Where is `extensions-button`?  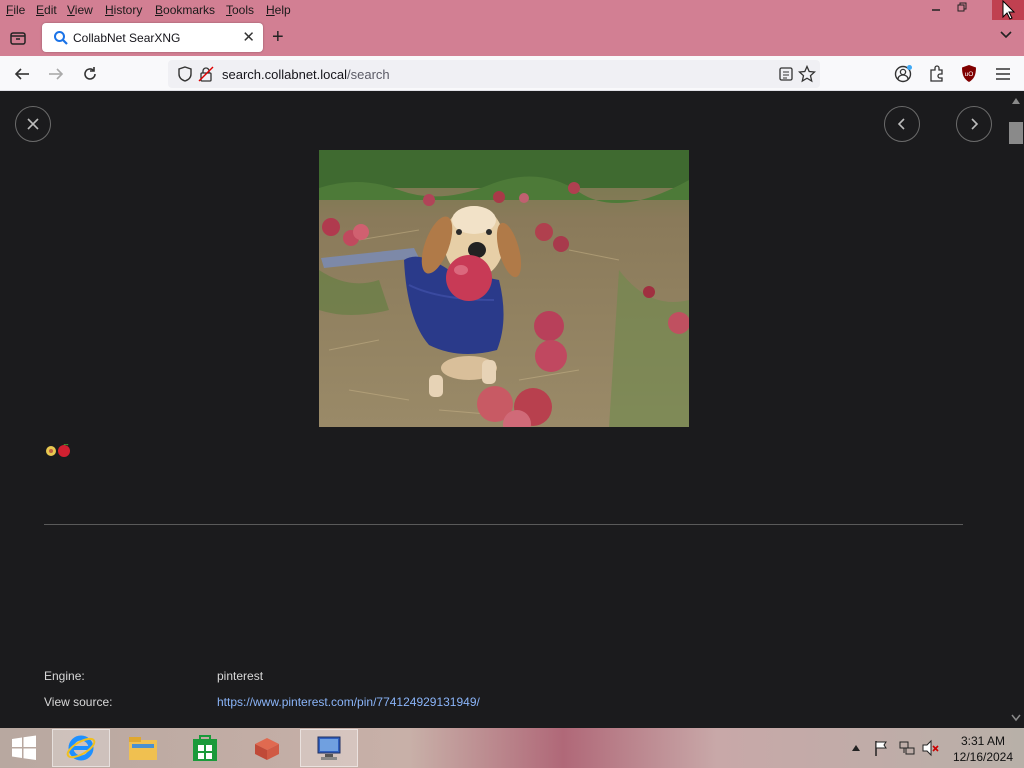
extensions-button is located at coordinates (937, 74).